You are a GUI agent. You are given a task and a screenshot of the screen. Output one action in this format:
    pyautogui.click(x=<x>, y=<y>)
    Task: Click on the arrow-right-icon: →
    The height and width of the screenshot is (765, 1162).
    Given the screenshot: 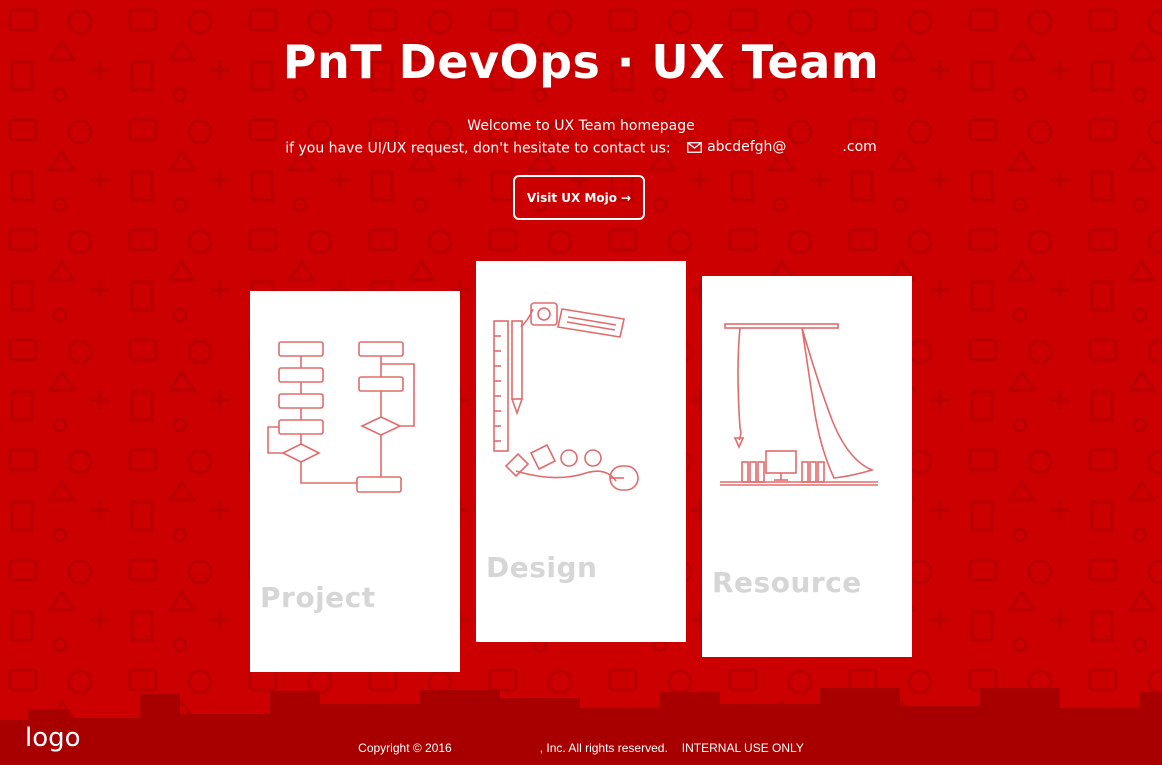 What is the action you would take?
    pyautogui.click(x=626, y=197)
    